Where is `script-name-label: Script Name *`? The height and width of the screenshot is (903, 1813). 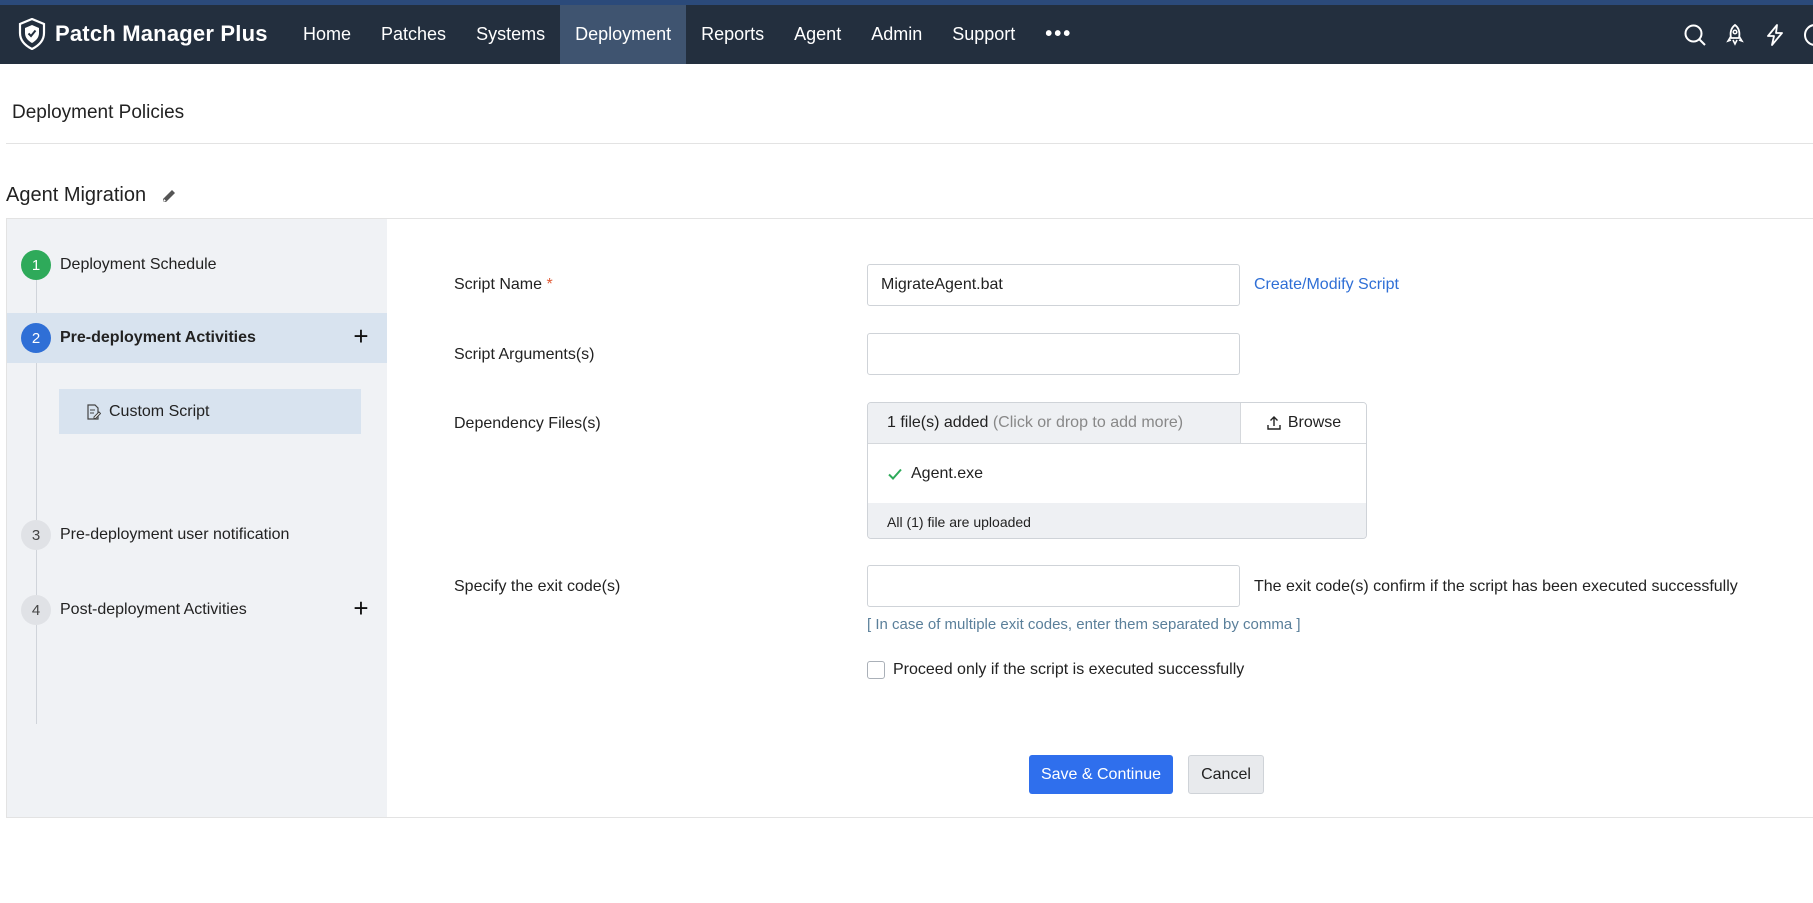
script-name-label: Script Name * is located at coordinates (503, 285).